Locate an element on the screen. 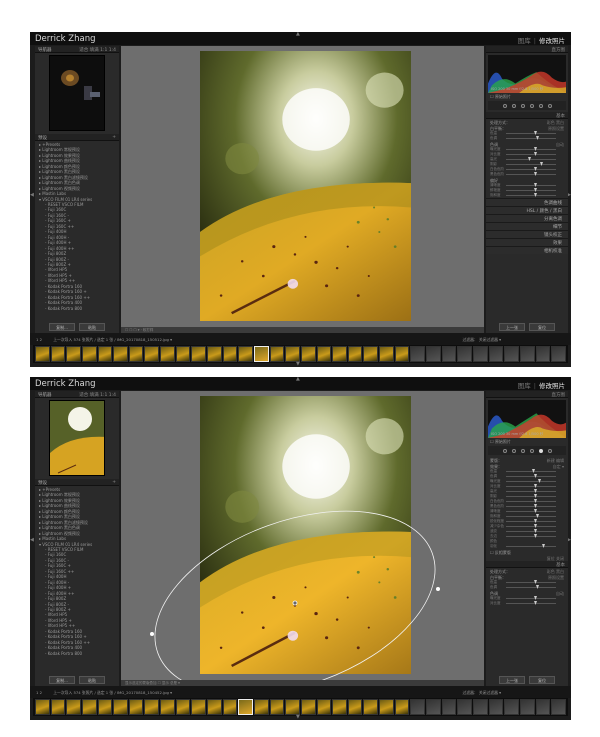  redeye-icon is located at coordinates (522, 450).